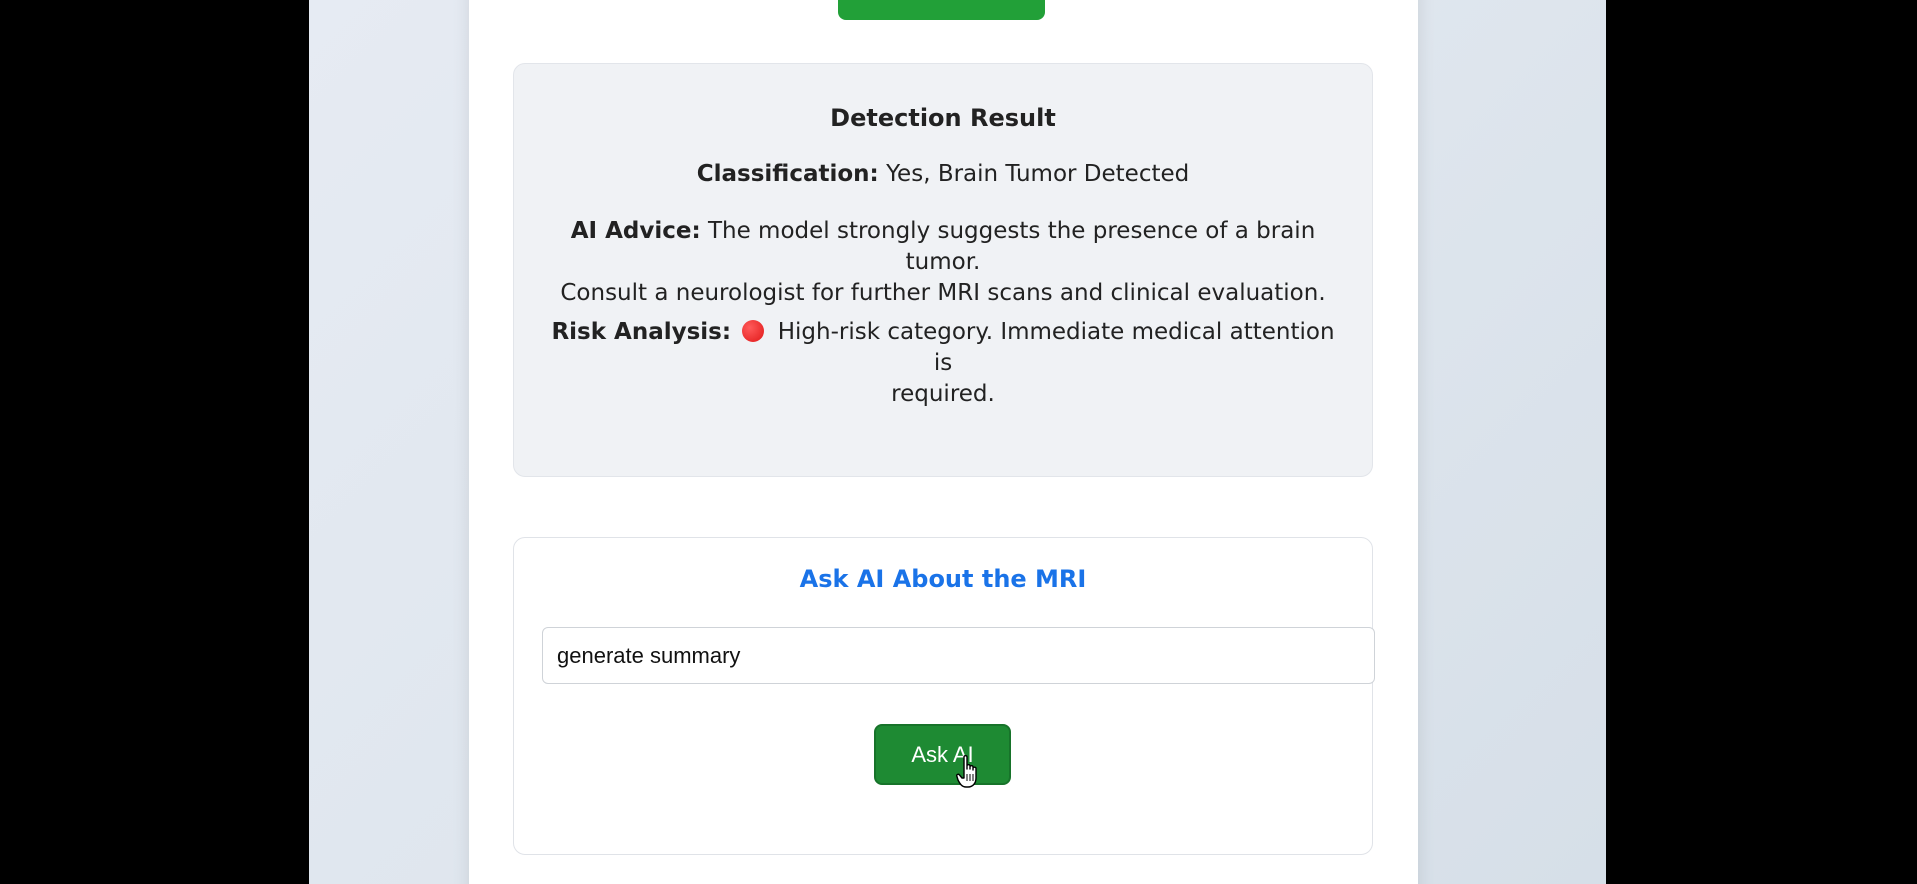  I want to click on risk-text-2: required., so click(943, 394).